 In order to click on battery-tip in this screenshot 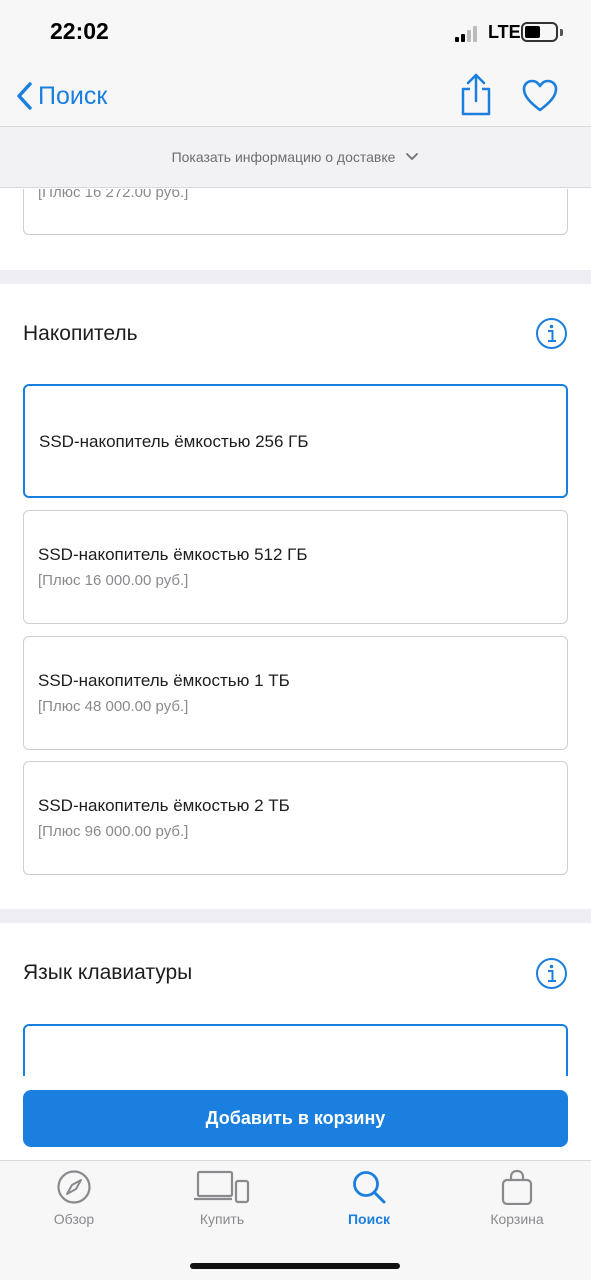, I will do `click(561, 32)`.